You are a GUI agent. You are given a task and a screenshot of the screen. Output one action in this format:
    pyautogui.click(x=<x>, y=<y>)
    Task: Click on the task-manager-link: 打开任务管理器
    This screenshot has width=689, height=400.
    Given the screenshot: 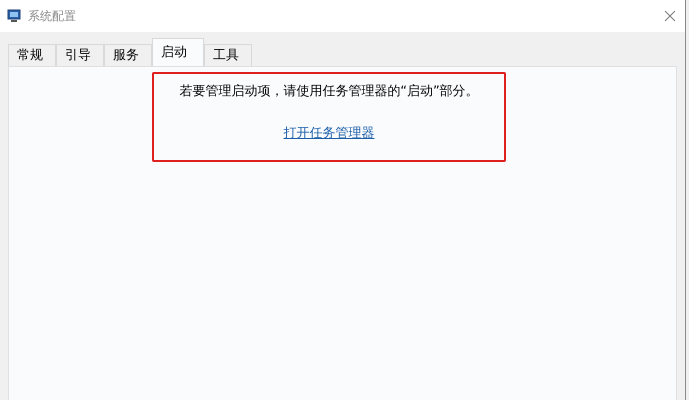 What is the action you would take?
    pyautogui.click(x=329, y=133)
    